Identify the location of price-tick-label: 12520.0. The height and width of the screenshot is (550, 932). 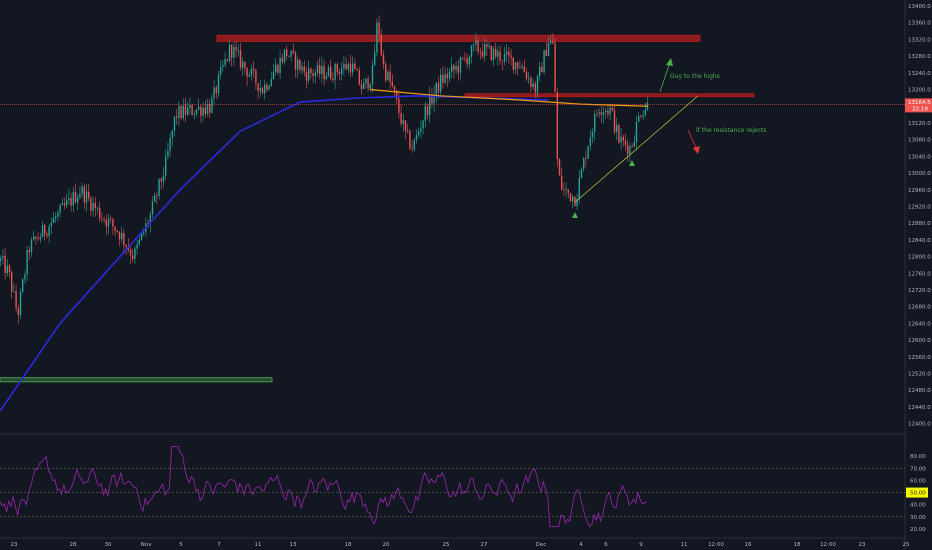
(919, 375).